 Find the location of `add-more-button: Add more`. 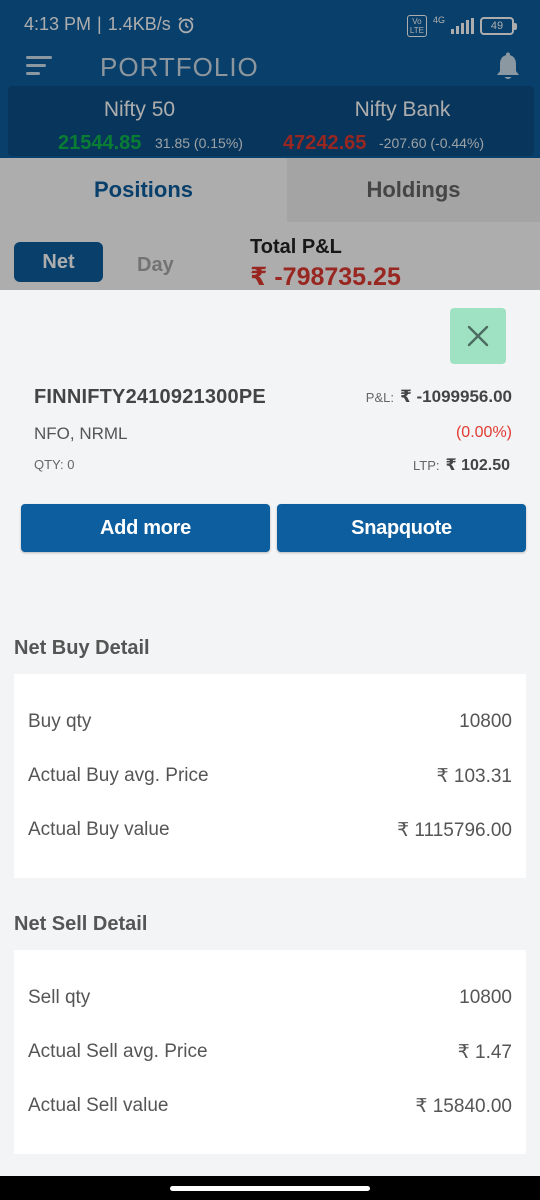

add-more-button: Add more is located at coordinates (145, 528).